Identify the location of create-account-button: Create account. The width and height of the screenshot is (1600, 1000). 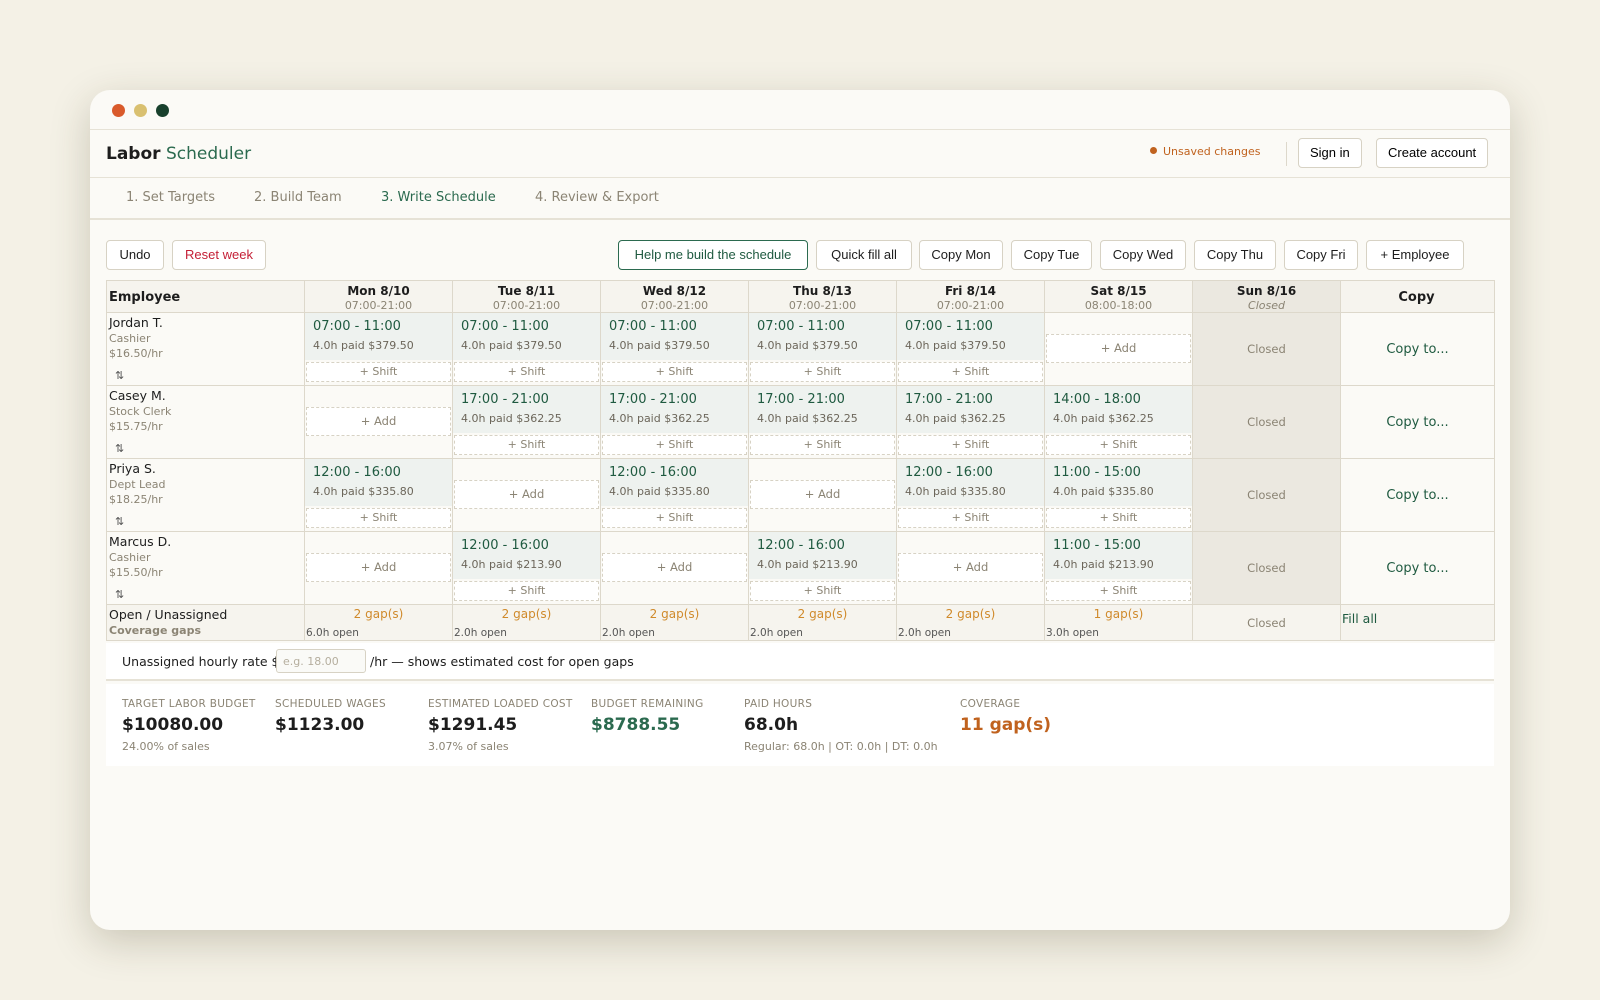
(1432, 153).